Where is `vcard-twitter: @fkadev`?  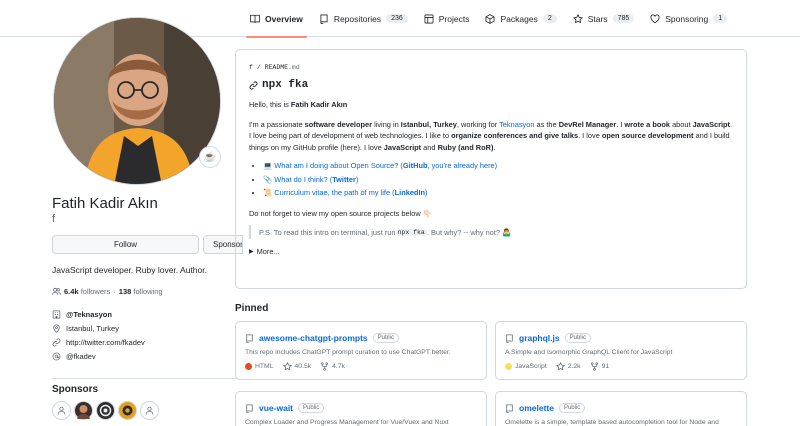
vcard-twitter: @fkadev is located at coordinates (98, 356).